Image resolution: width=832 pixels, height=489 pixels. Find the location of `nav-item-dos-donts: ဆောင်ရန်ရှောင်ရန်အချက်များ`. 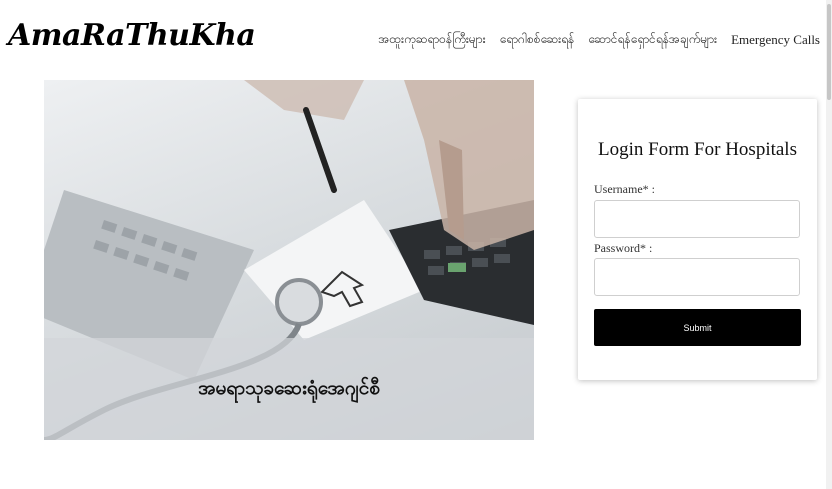

nav-item-dos-donts: ဆောင်ရန်ရှောင်ရန်အချက်များ is located at coordinates (652, 40).